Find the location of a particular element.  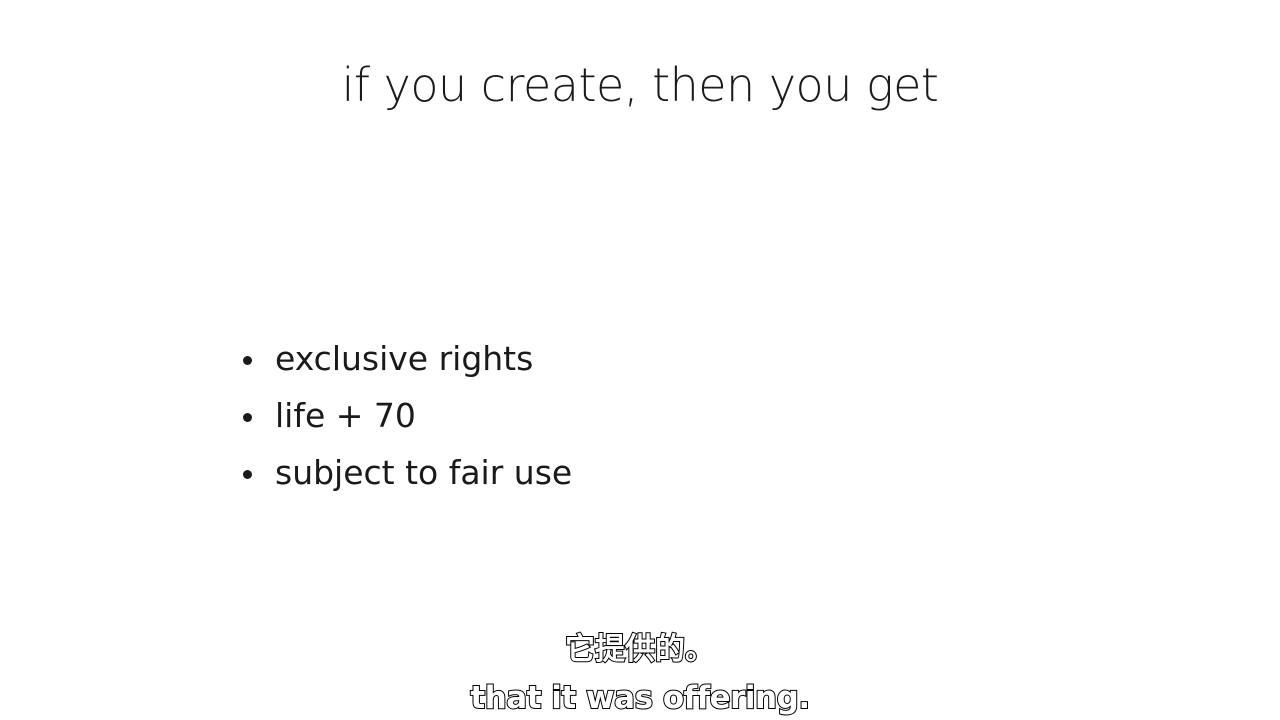

slide-title: if you create, then you get is located at coordinates (640, 85).